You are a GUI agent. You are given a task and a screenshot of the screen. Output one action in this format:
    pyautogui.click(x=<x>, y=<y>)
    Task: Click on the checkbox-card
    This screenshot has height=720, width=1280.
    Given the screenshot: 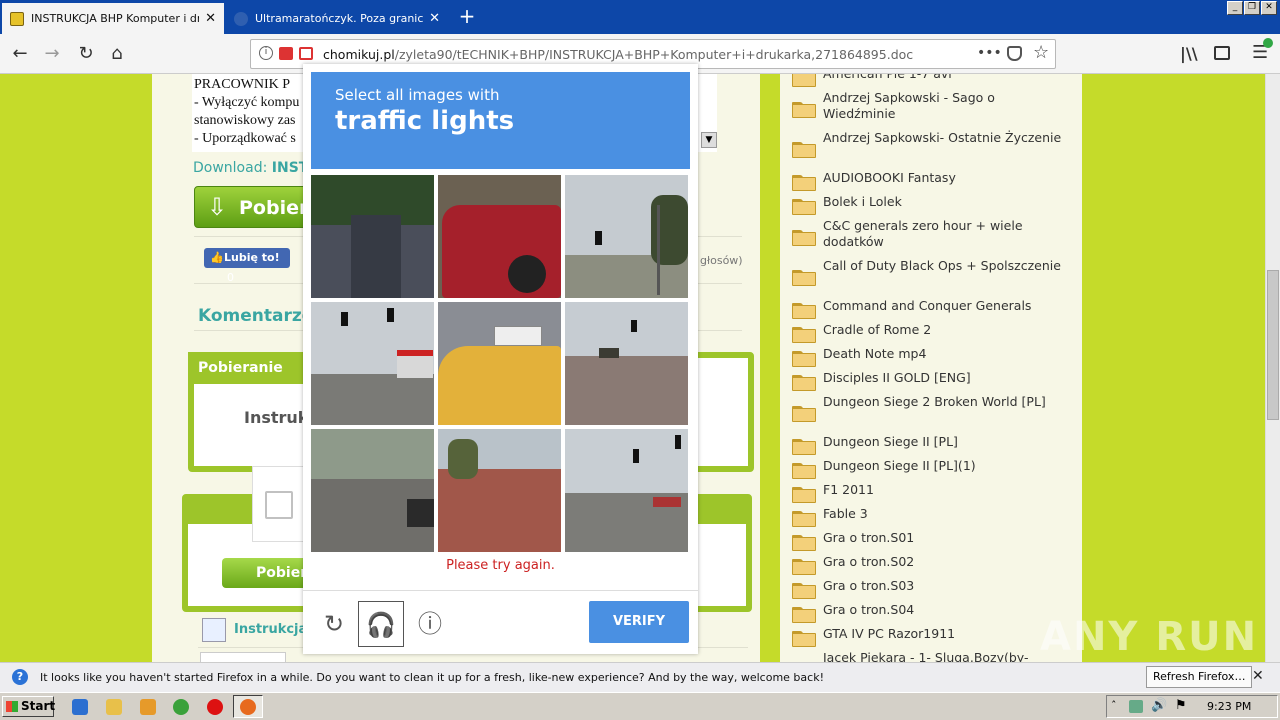 What is the action you would take?
    pyautogui.click(x=279, y=504)
    